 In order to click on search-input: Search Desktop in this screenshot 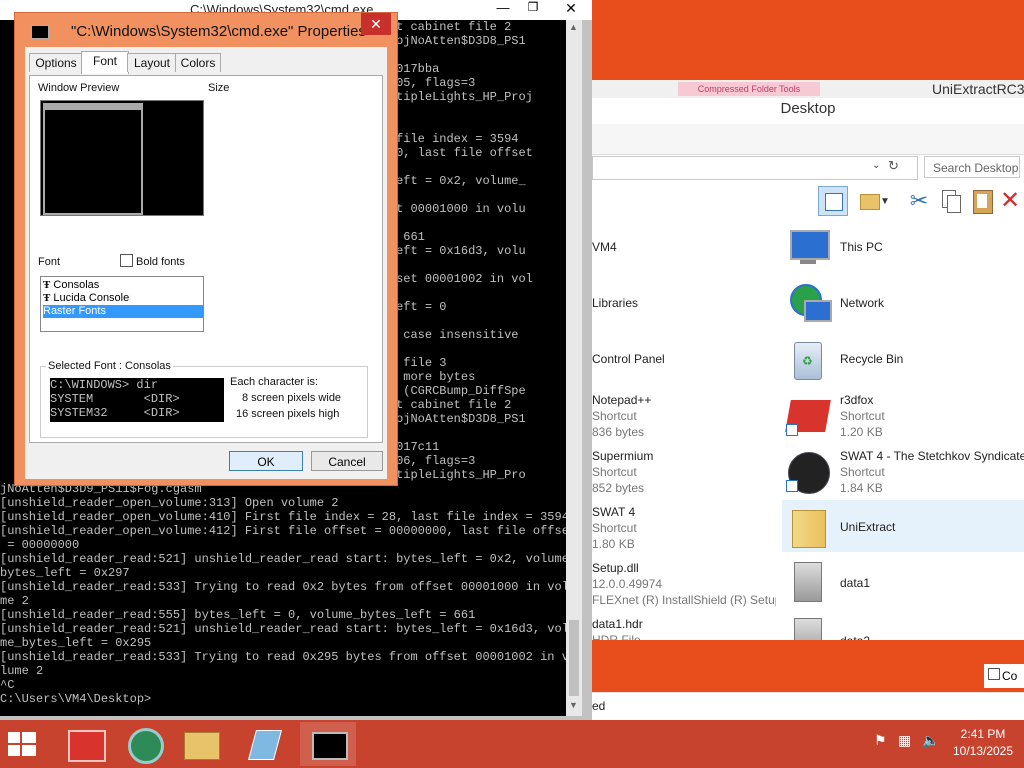, I will do `click(972, 167)`.